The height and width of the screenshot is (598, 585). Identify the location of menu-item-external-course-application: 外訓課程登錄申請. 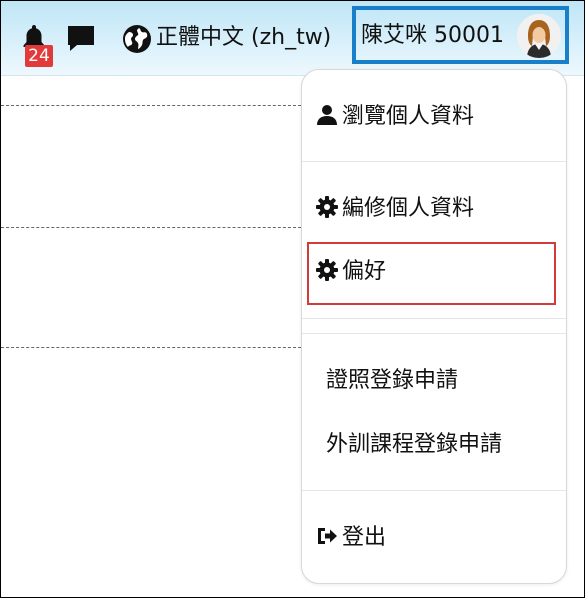
(414, 445).